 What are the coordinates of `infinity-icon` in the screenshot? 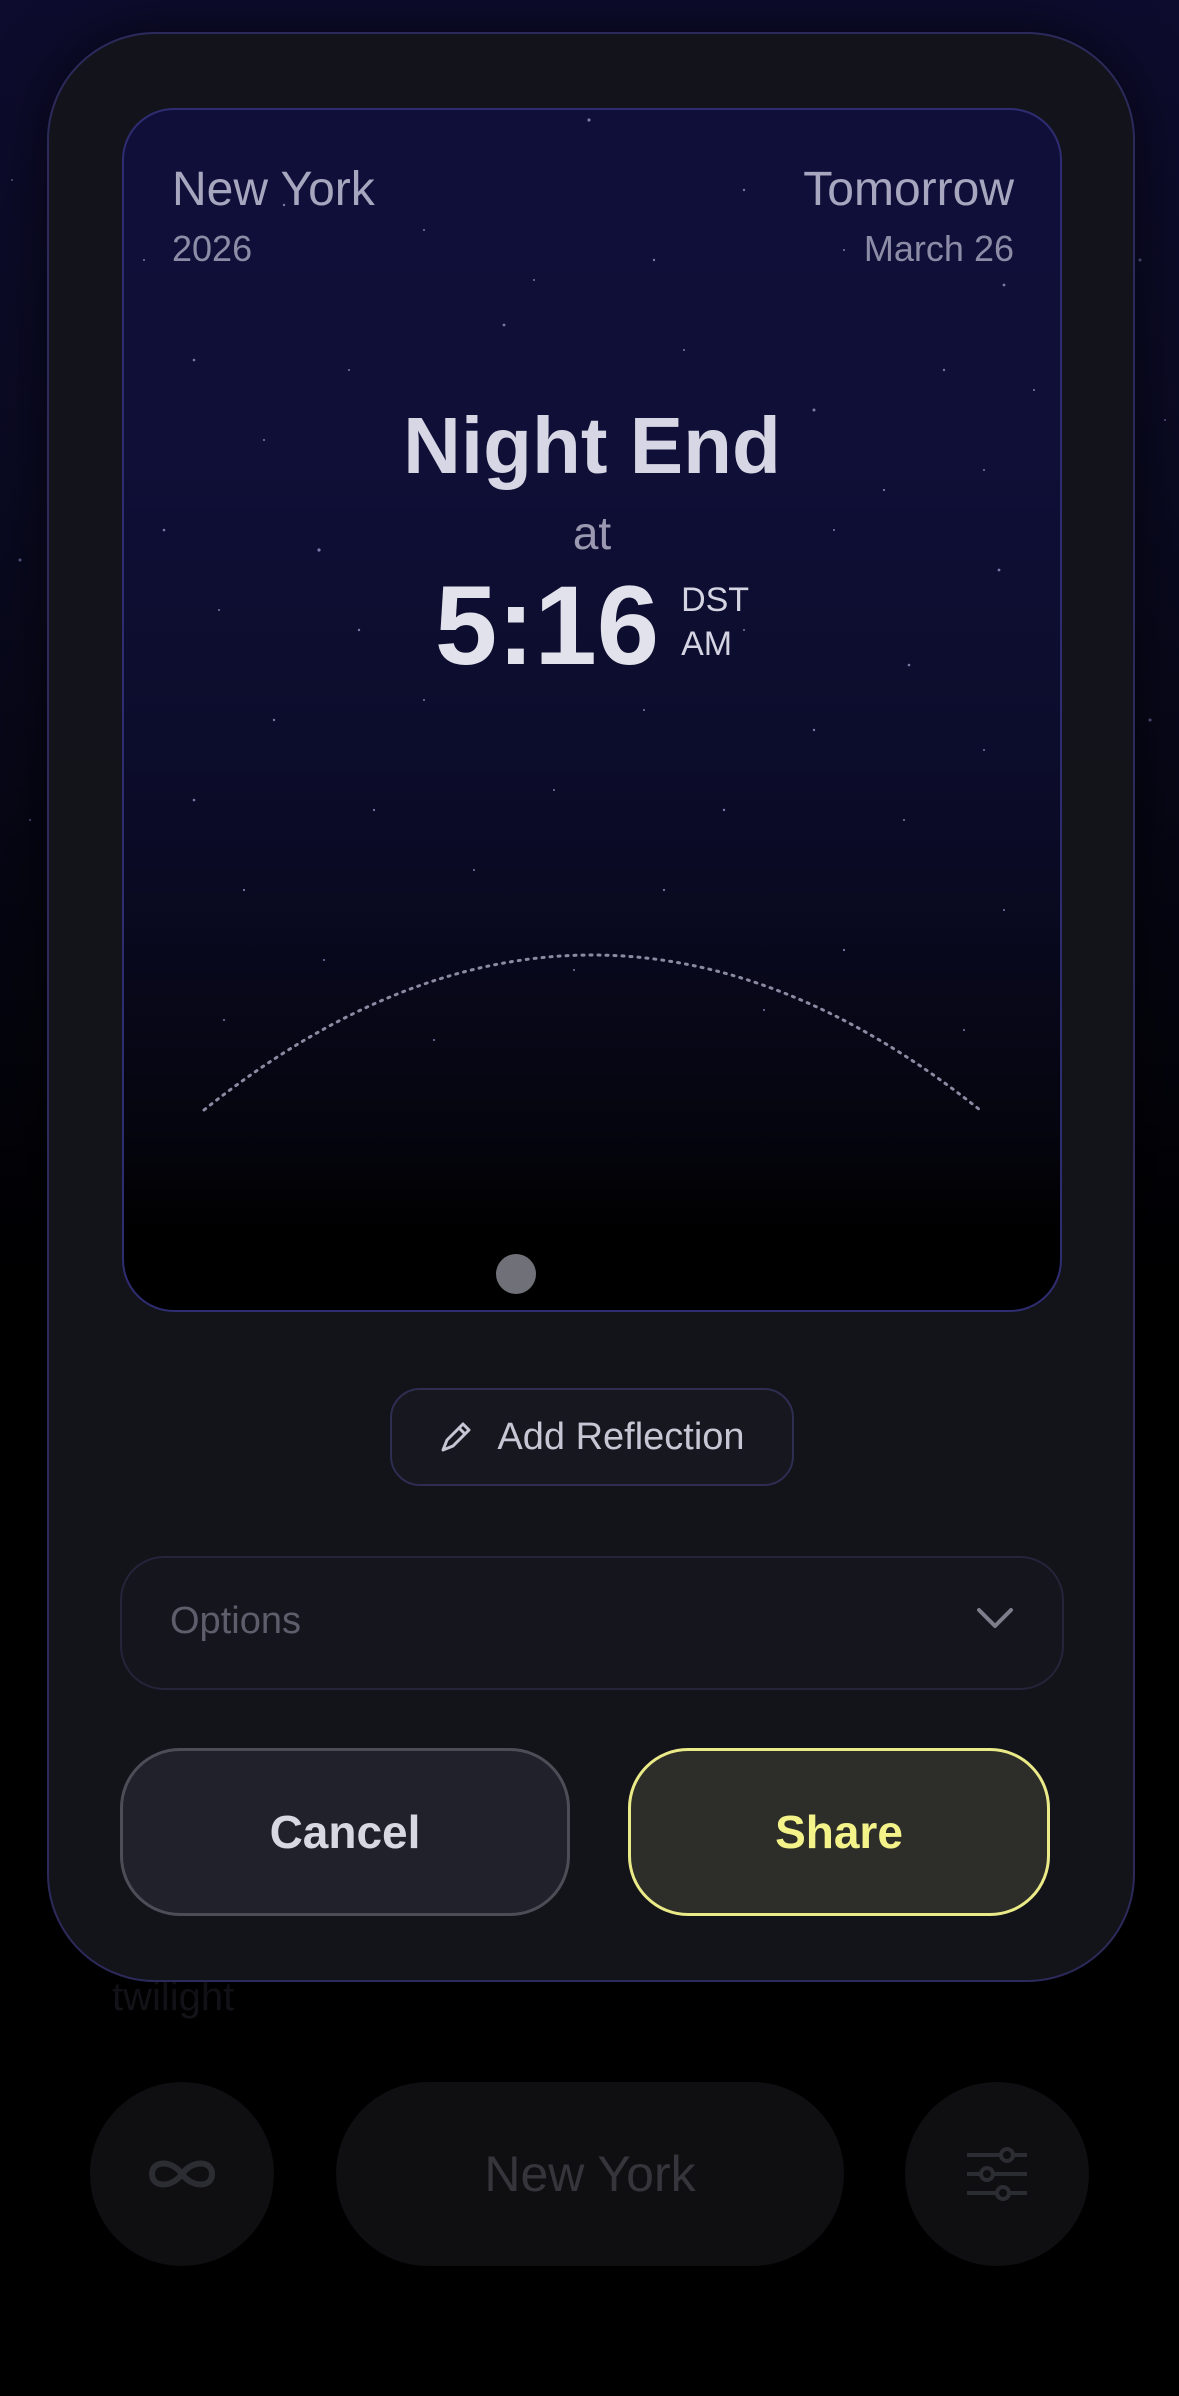 It's located at (182, 2174).